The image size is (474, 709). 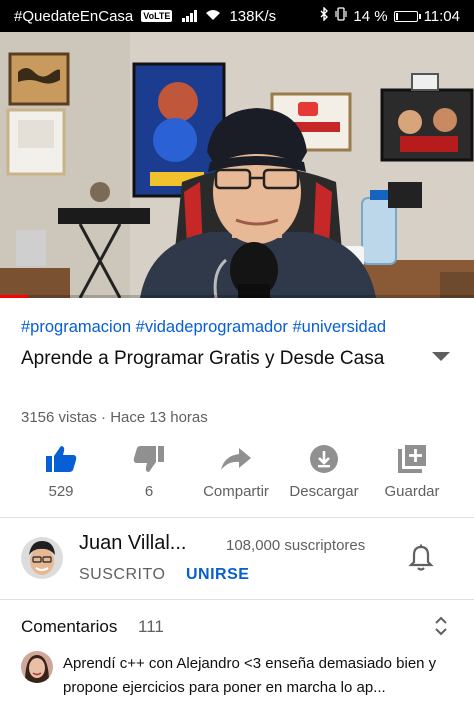 What do you see at coordinates (441, 626) in the screenshot?
I see `expand-comments-icon` at bounding box center [441, 626].